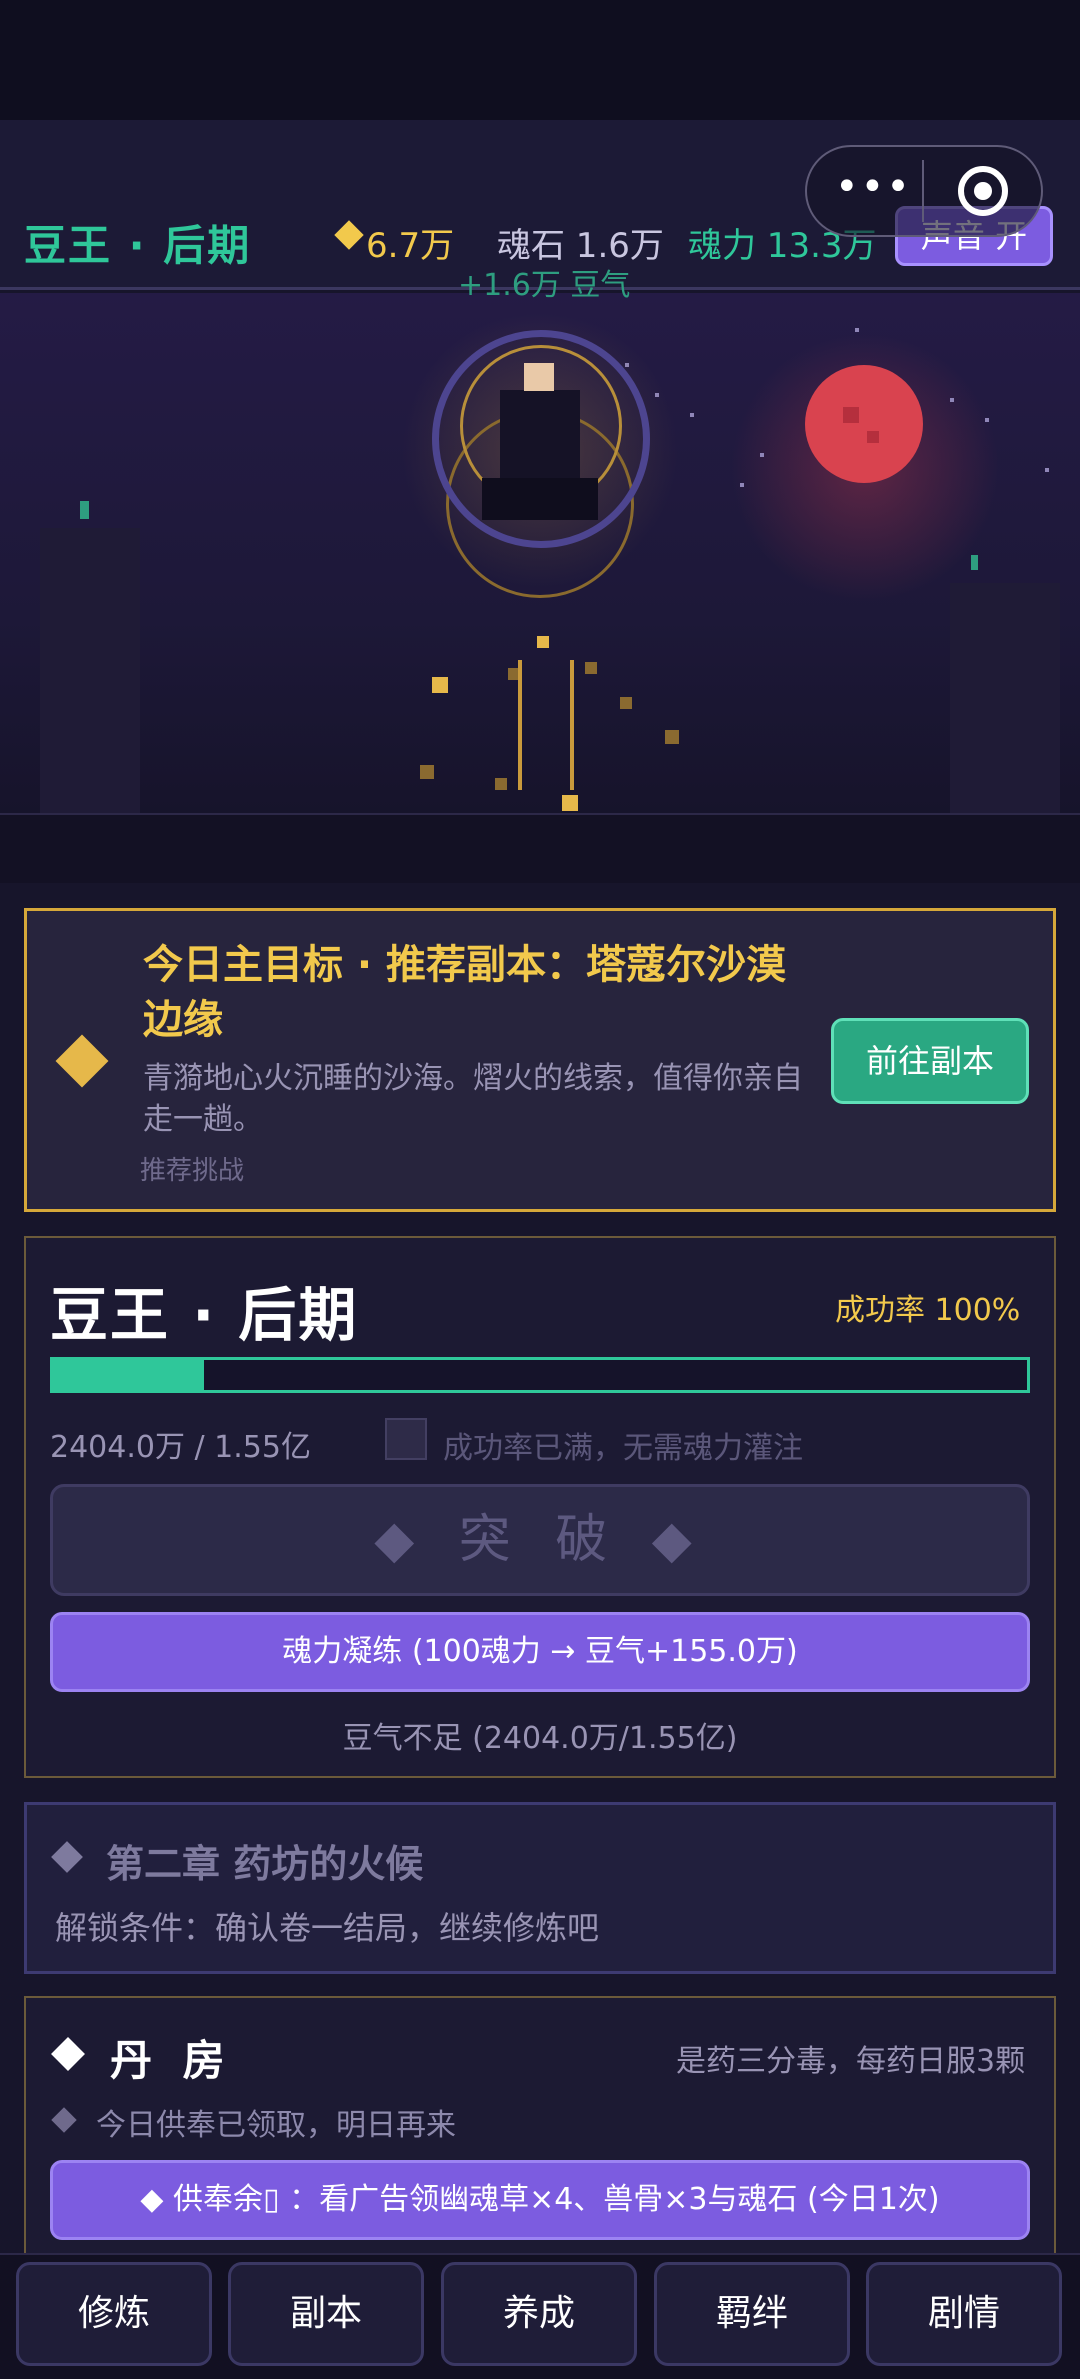 The width and height of the screenshot is (1080, 2379). I want to click on breakthrough-realm: 豆王 · 后期, so click(204, 1315).